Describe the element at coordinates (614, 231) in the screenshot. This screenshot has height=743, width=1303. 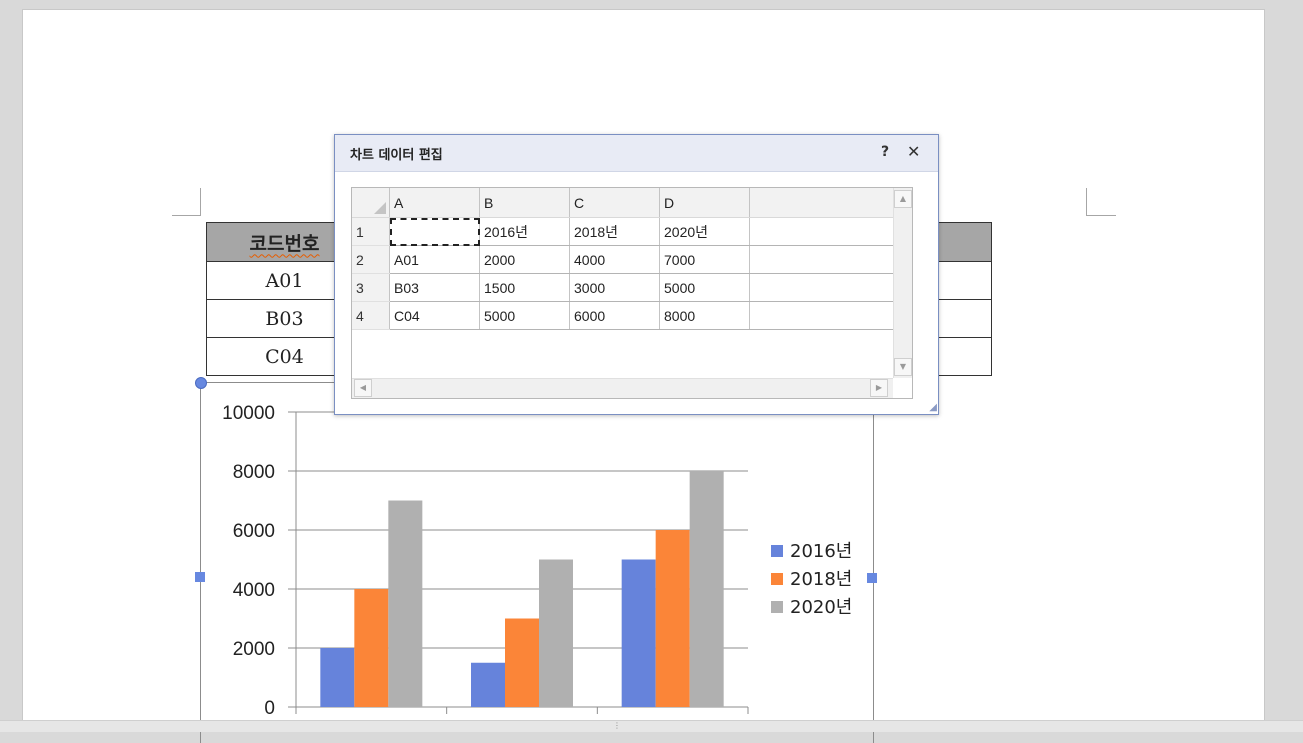
I see `grid-cell: 2018년` at that location.